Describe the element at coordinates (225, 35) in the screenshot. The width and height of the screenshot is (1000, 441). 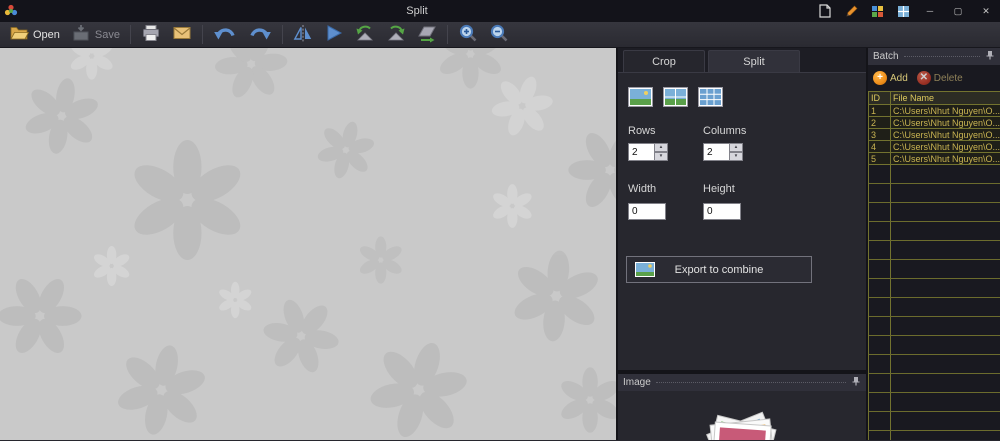
I see `undo-button` at that location.